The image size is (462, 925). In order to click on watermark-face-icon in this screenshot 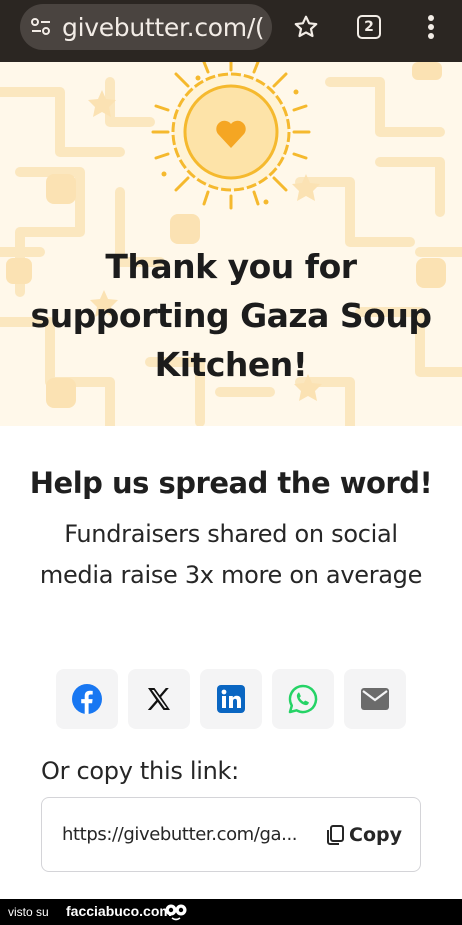, I will do `click(176, 912)`.